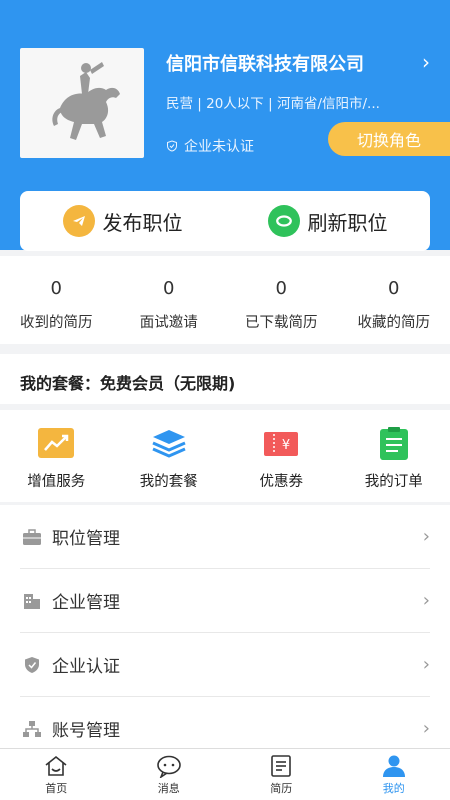 This screenshot has width=450, height=800. What do you see at coordinates (225, 379) in the screenshot?
I see `package-title: 我的套餐：免费会员（无限期)` at bounding box center [225, 379].